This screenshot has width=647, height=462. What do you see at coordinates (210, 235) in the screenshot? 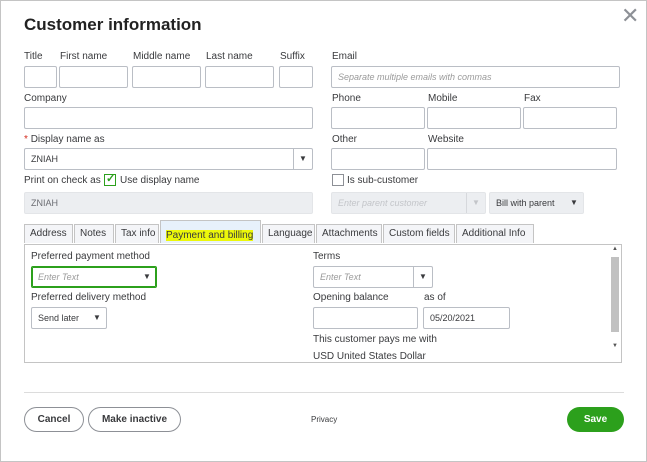
I see `tab-payment-and-billing-label: Payment and billing` at bounding box center [210, 235].